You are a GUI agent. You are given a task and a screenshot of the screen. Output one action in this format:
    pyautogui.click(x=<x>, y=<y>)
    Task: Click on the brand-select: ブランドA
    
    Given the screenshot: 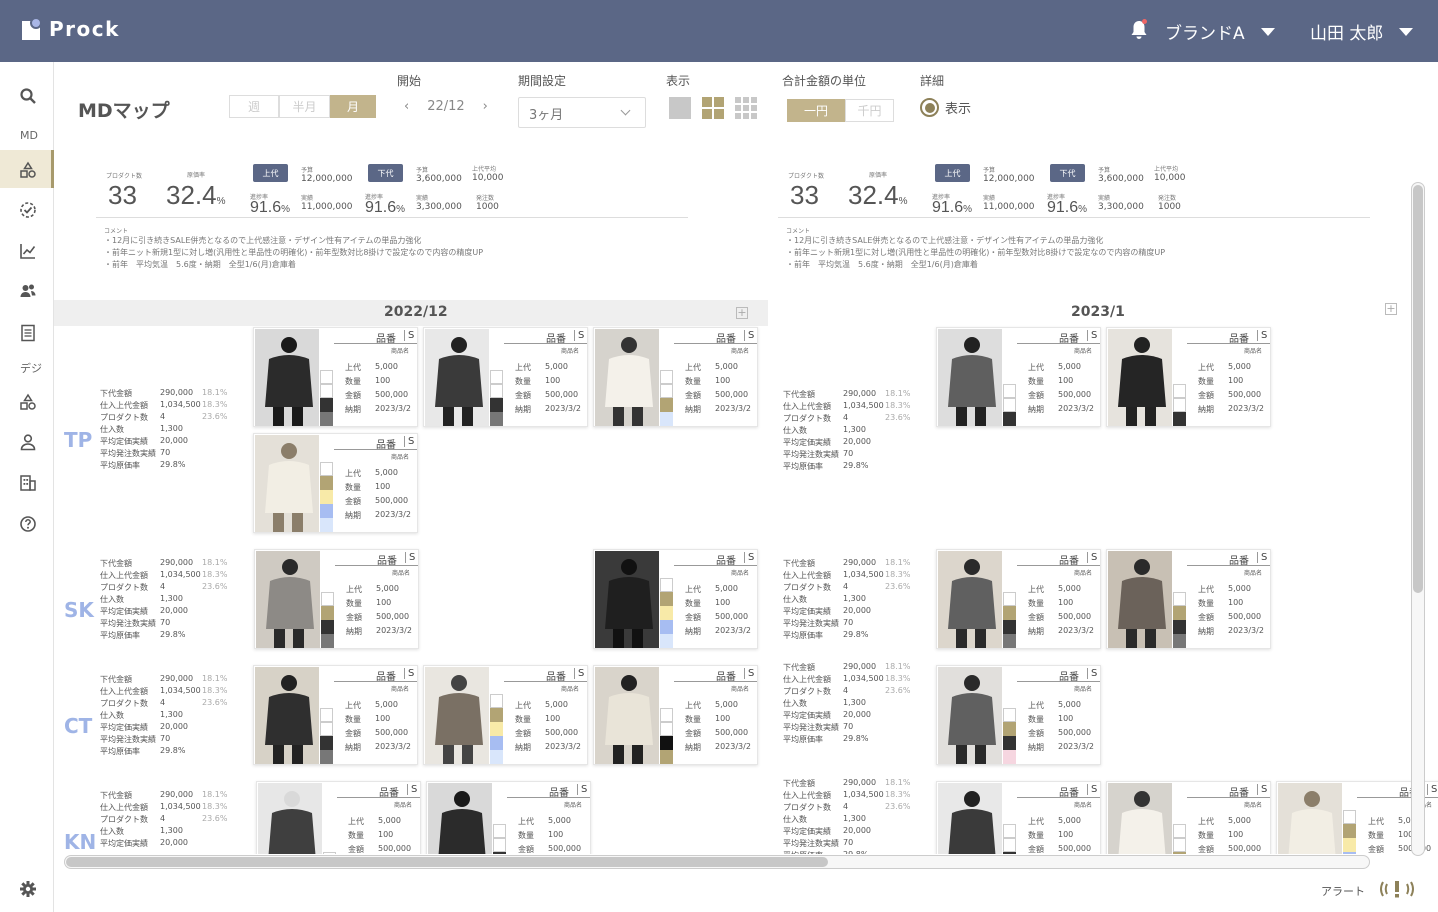 What is the action you would take?
    pyautogui.click(x=1220, y=31)
    